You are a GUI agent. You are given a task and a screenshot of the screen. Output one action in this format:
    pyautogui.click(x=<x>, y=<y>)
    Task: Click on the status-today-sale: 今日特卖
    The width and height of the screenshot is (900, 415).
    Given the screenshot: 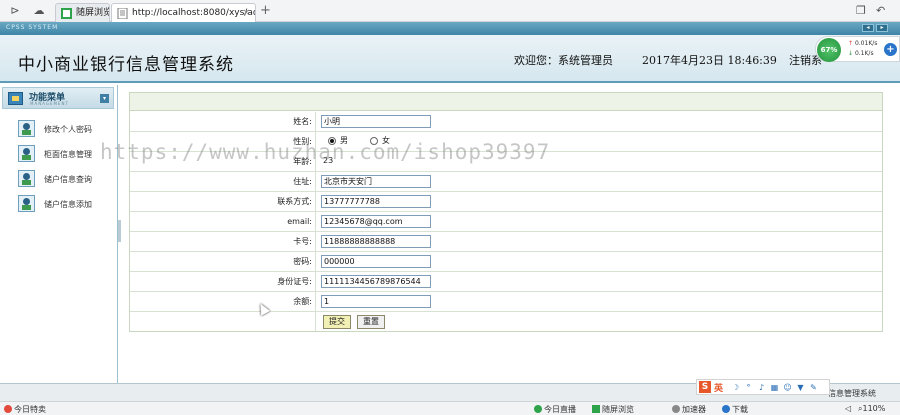 What is the action you would take?
    pyautogui.click(x=25, y=409)
    